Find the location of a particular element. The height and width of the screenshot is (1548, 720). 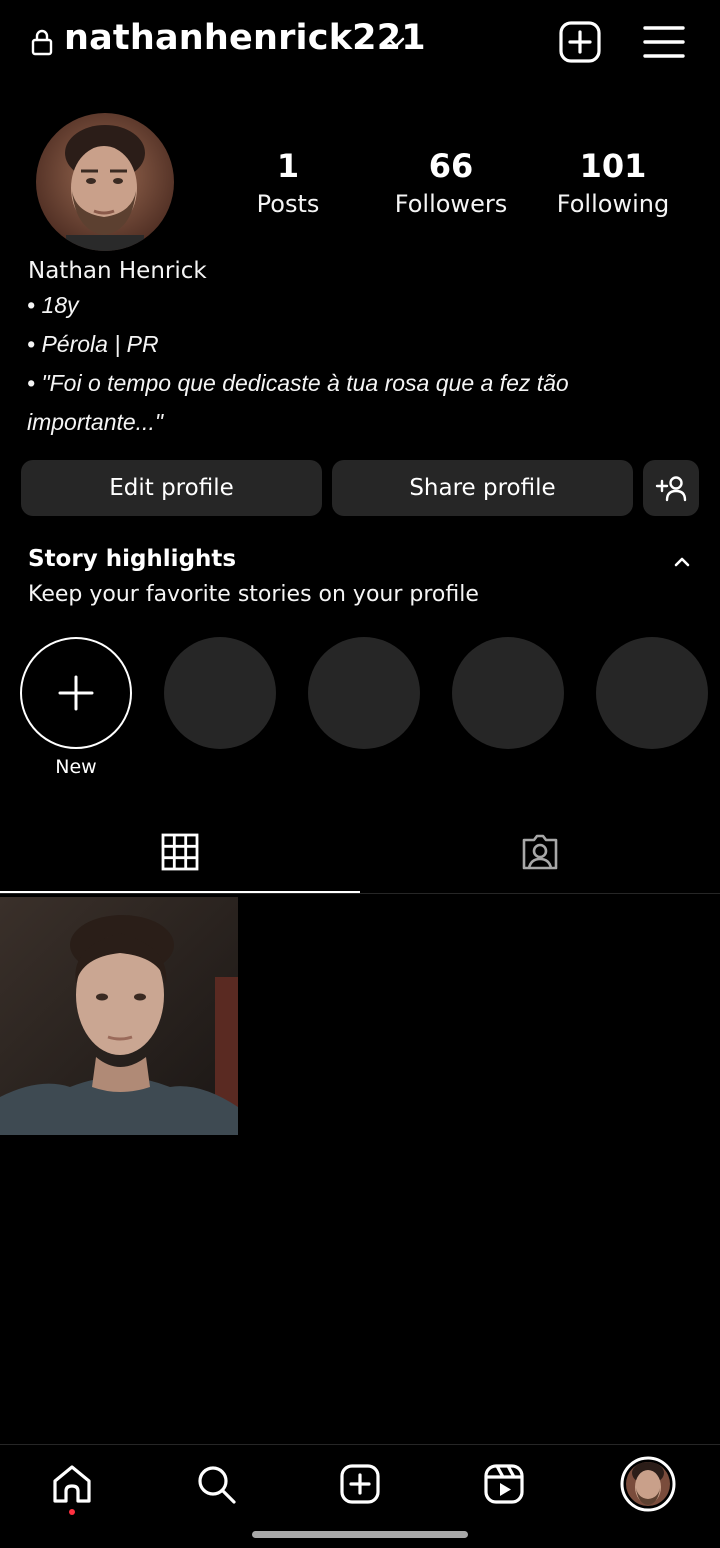

following-count-value: 101 is located at coordinates (613, 166).